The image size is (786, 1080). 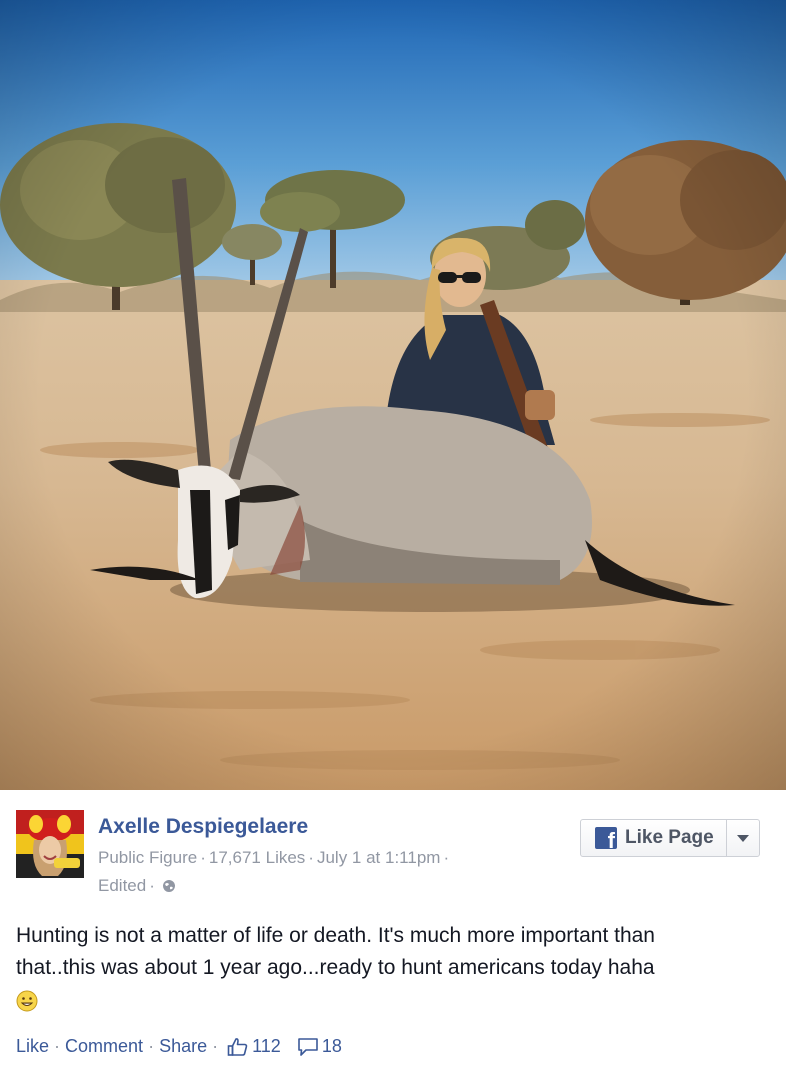 I want to click on like-page-label: Like Page, so click(x=669, y=837).